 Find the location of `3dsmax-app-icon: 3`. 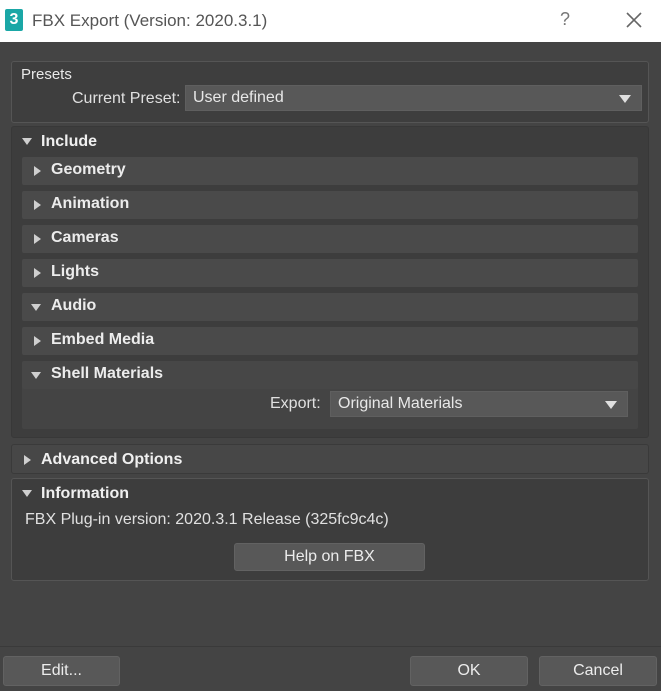

3dsmax-app-icon: 3 is located at coordinates (14, 20).